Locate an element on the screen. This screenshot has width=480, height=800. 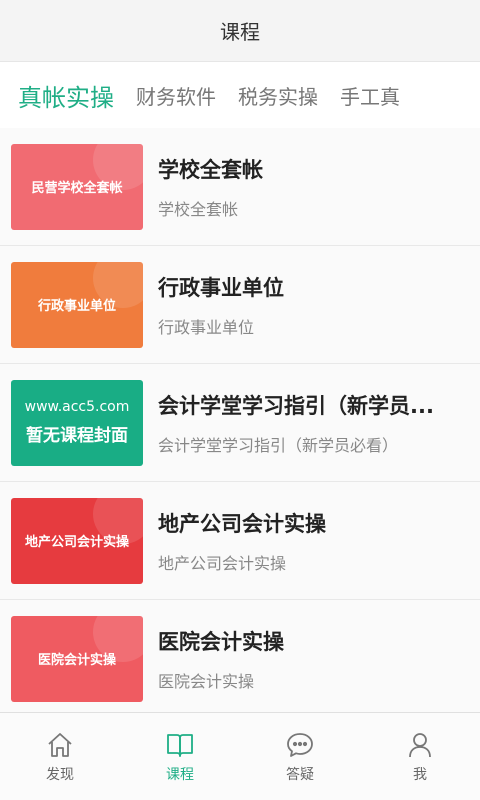
tabbar-qa: 答疑 is located at coordinates (300, 756).